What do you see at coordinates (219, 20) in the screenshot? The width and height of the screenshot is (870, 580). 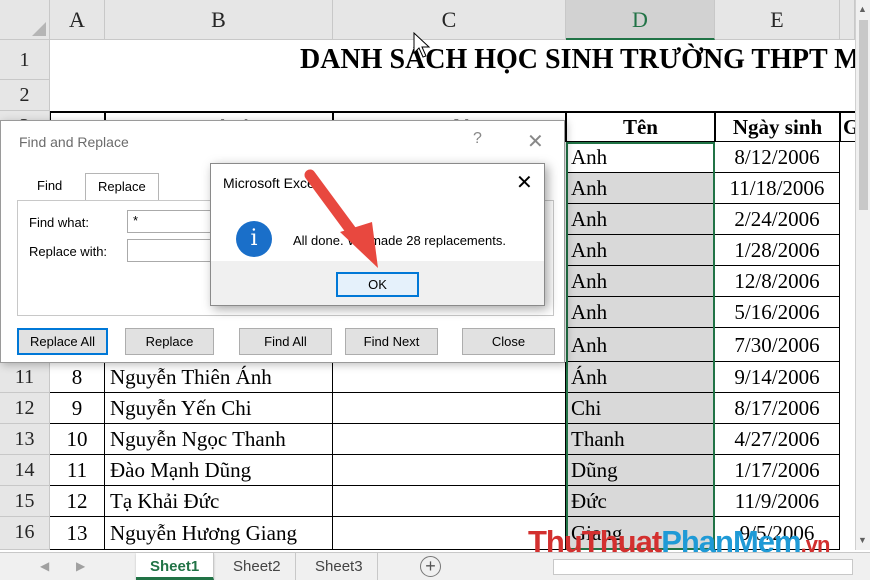 I see `column-header-b: B` at bounding box center [219, 20].